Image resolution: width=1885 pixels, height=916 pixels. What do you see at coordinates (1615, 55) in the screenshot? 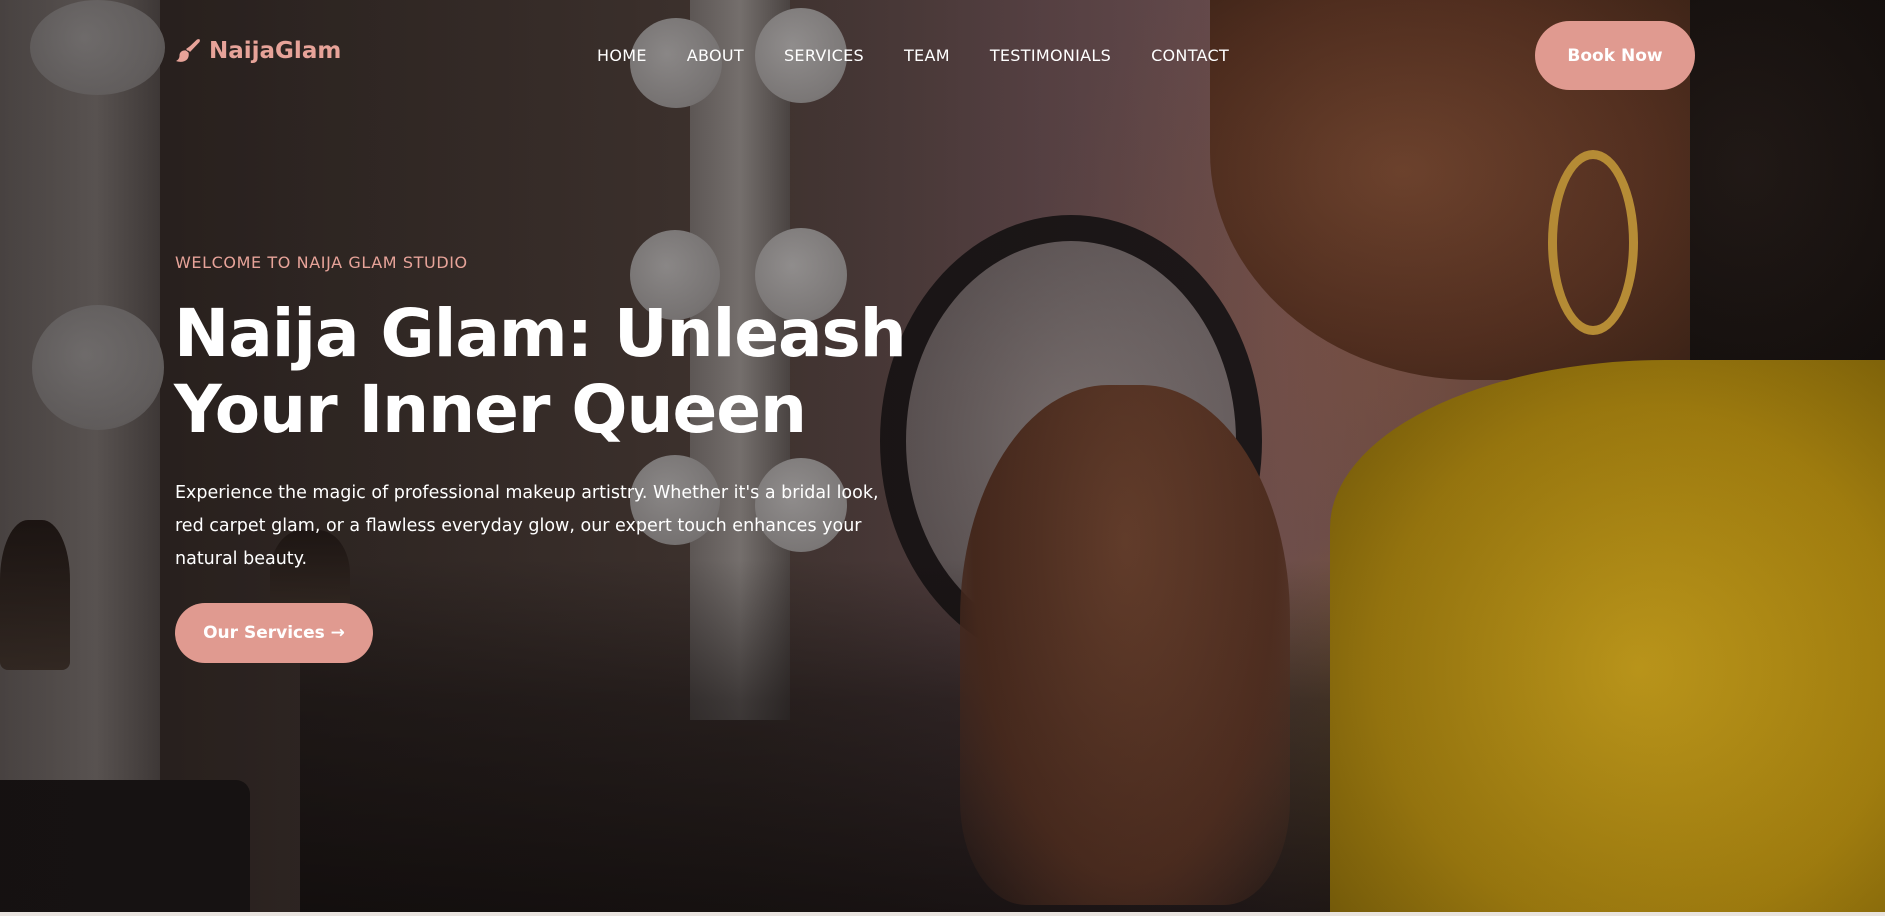
I see `book-now-button: Book Now` at bounding box center [1615, 55].